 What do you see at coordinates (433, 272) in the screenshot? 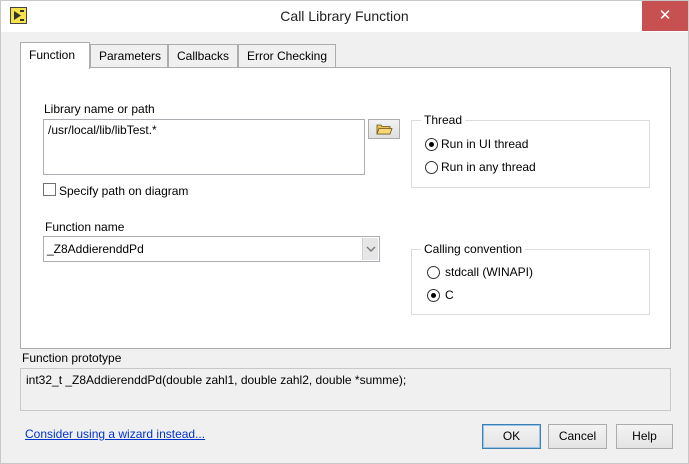
I see `stdcall-radio` at bounding box center [433, 272].